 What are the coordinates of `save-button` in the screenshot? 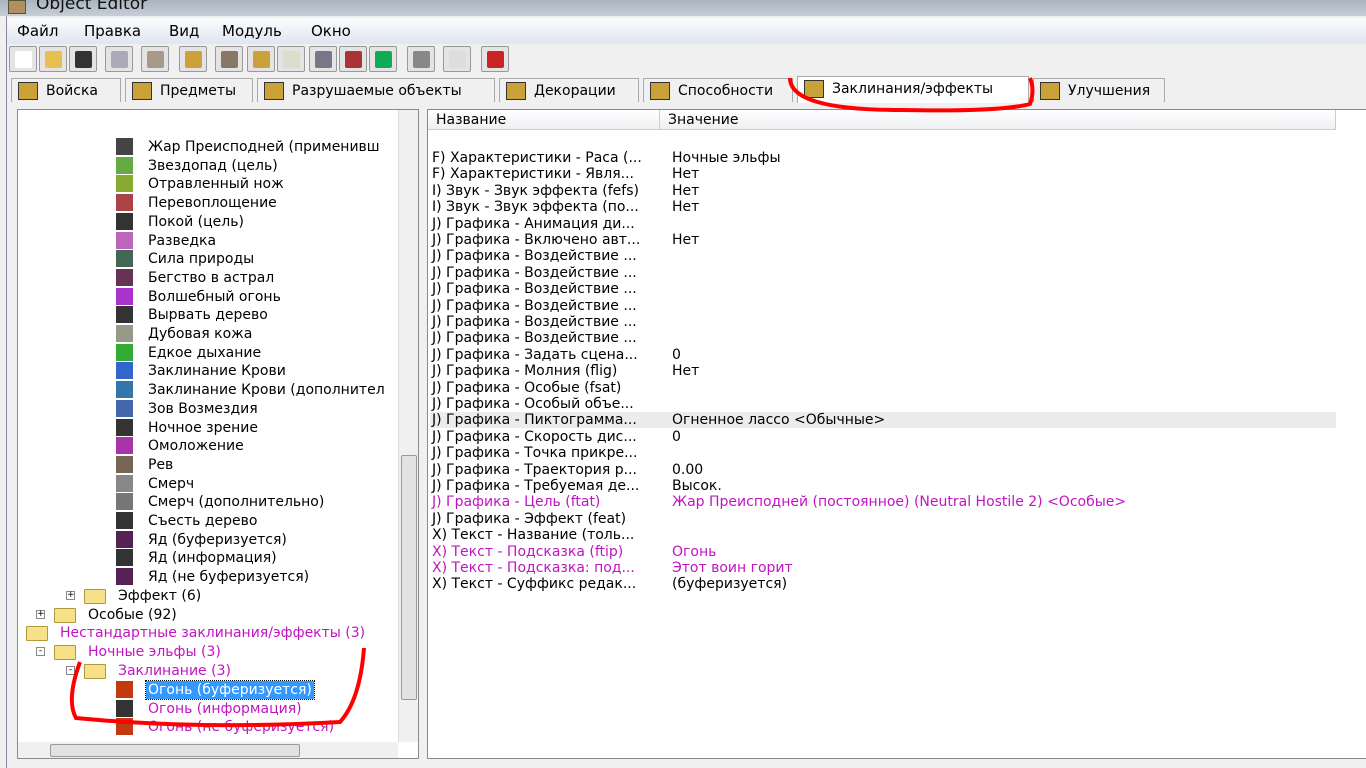 It's located at (83, 59).